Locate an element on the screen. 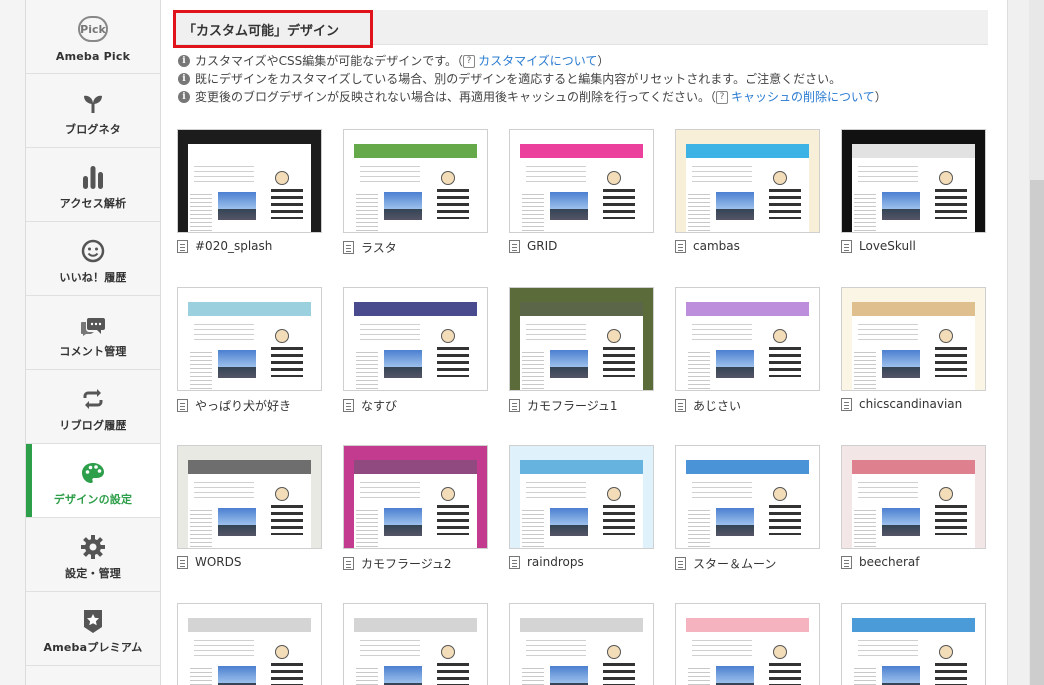 This screenshot has height=685, width=1044. design-label: cambas is located at coordinates (747, 246).